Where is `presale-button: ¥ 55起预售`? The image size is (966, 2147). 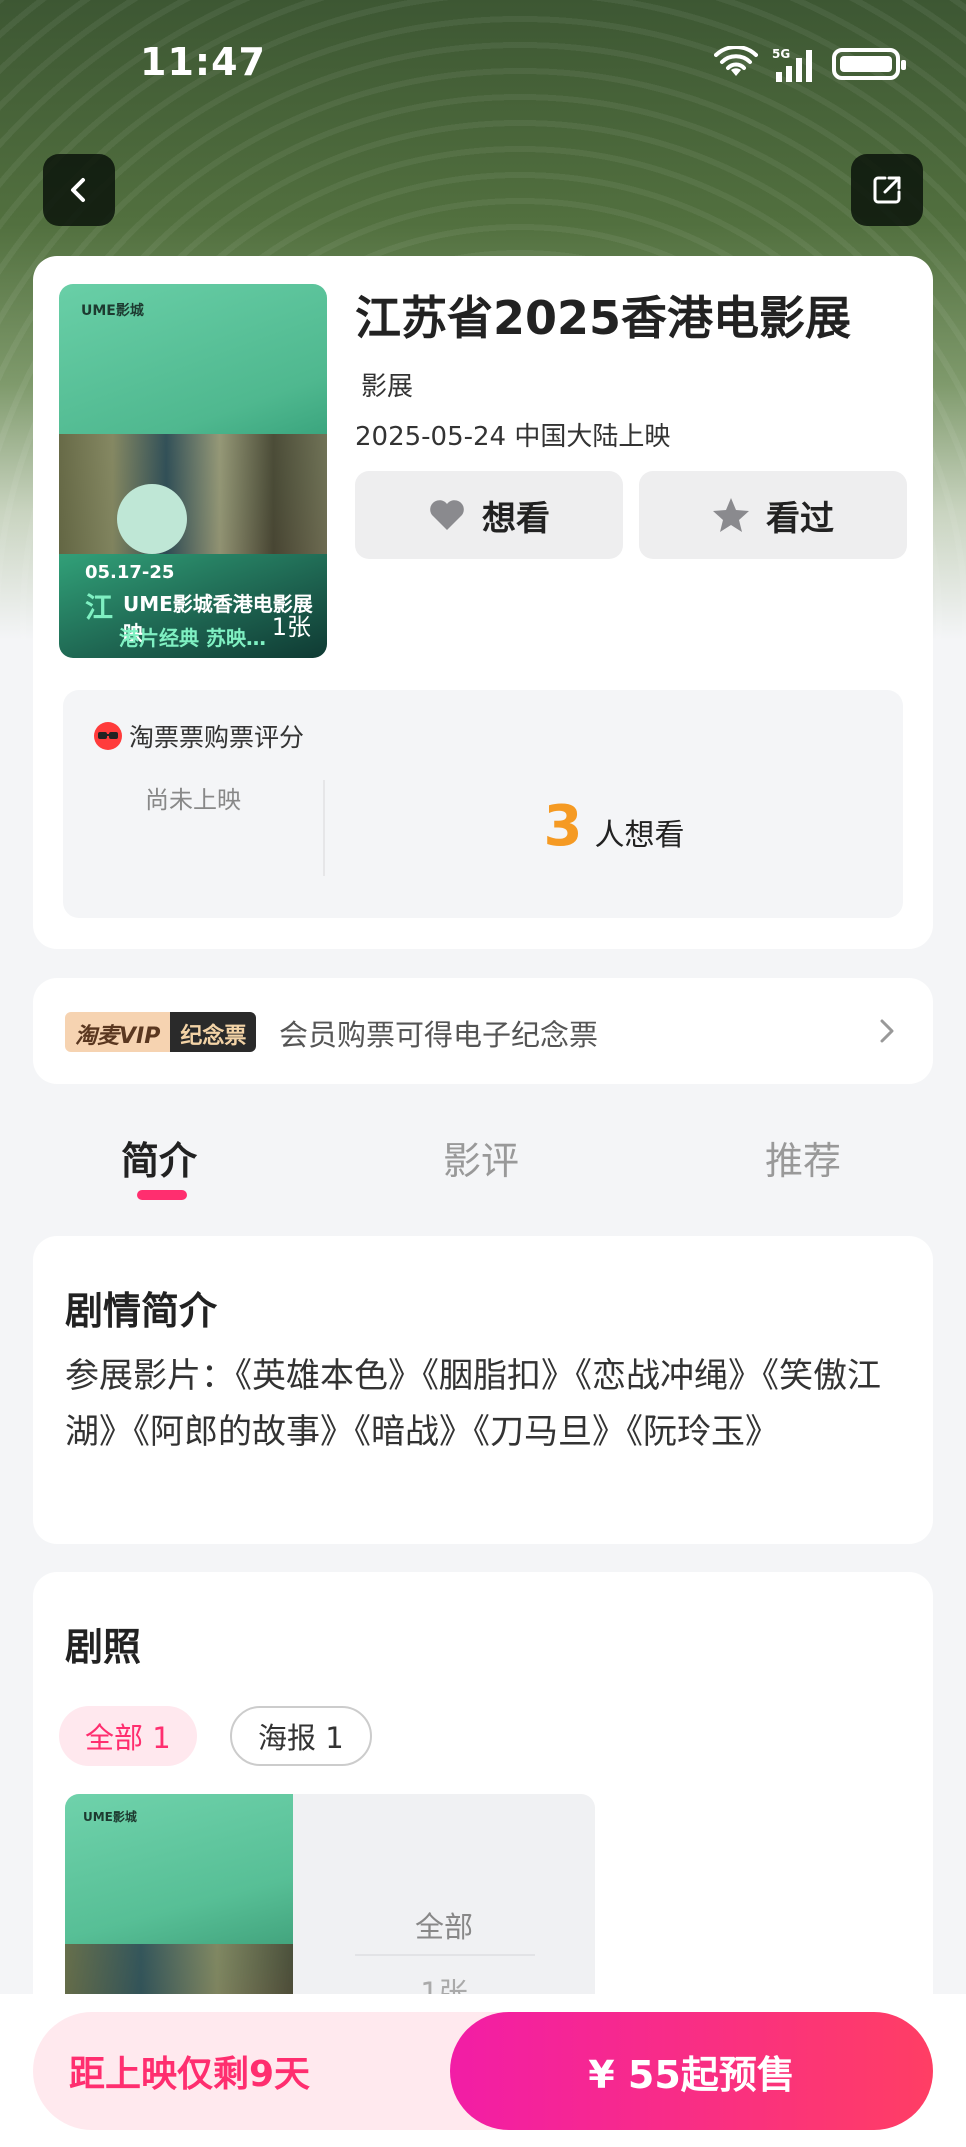 presale-button: ¥ 55起预售 is located at coordinates (691, 2071).